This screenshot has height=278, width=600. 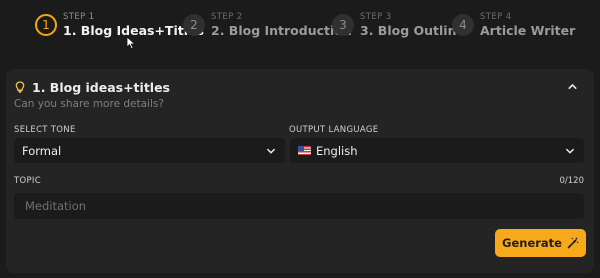 What do you see at coordinates (463, 25) in the screenshot?
I see `step-number: 4` at bounding box center [463, 25].